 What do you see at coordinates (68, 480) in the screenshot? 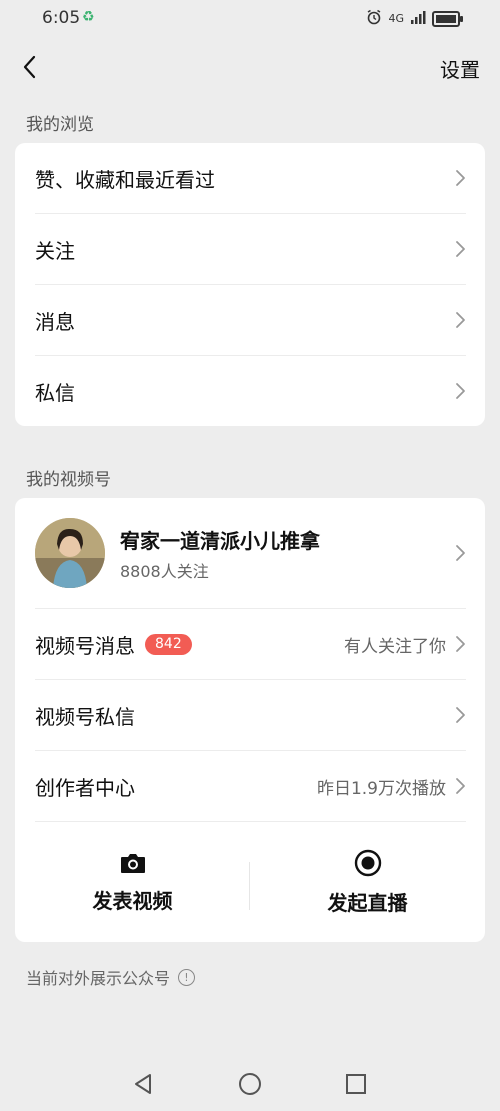
I see `channels-section-title: 我的视频号` at bounding box center [68, 480].